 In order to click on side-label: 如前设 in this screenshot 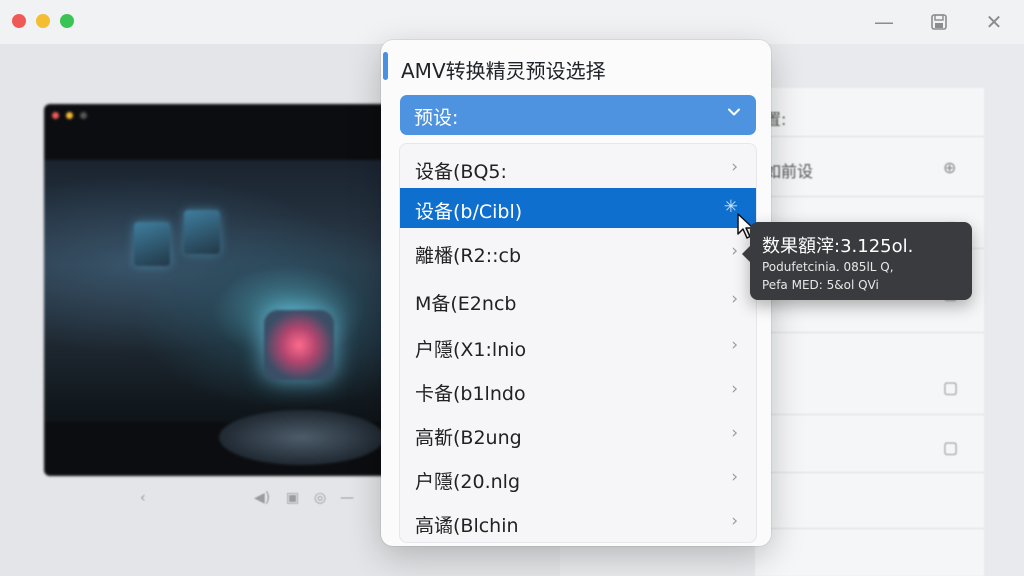, I will do `click(789, 171)`.